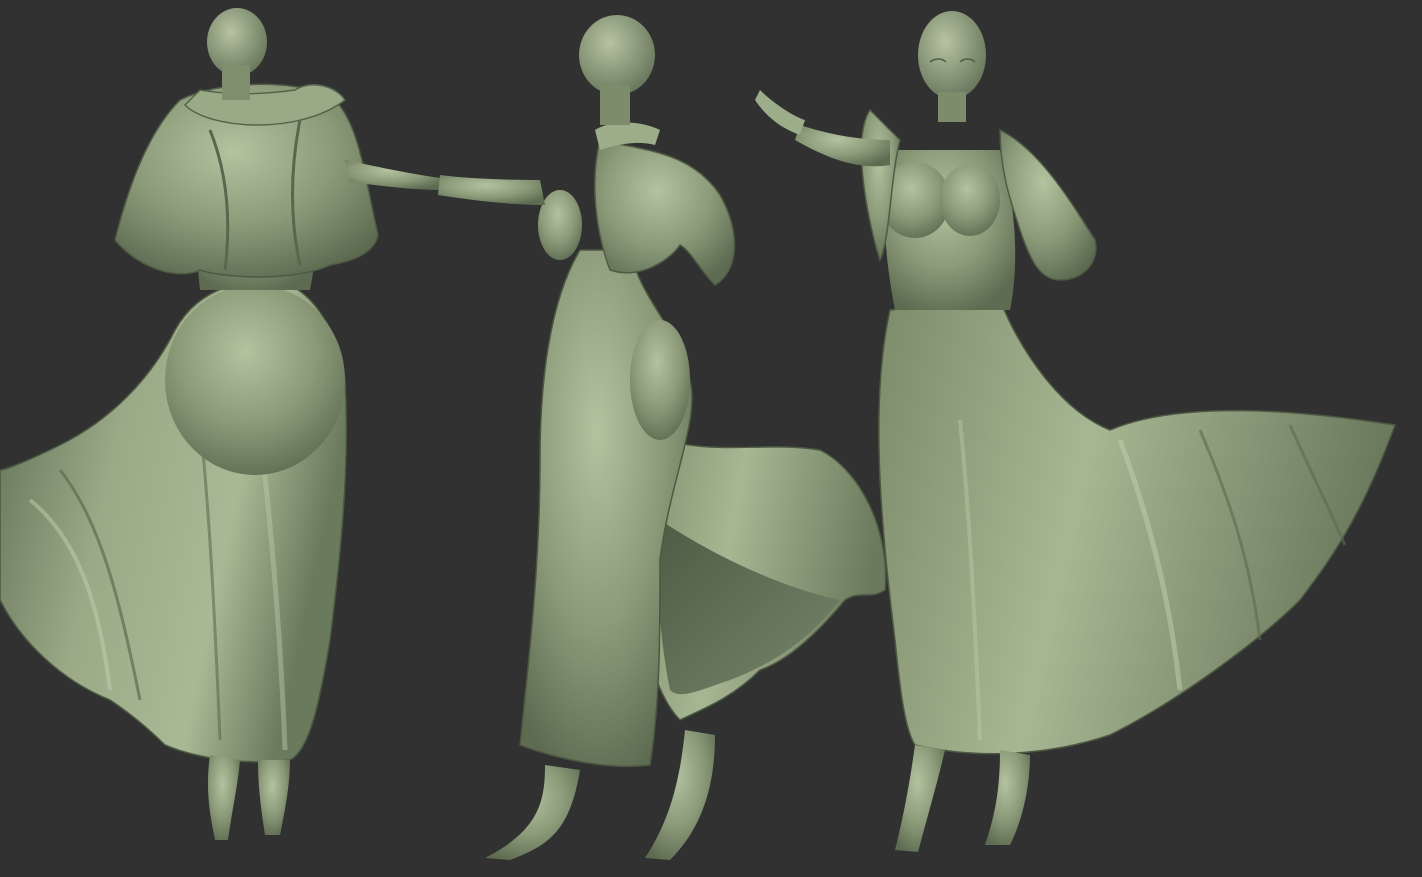  I want to click on boot-left, so click(532, 812).